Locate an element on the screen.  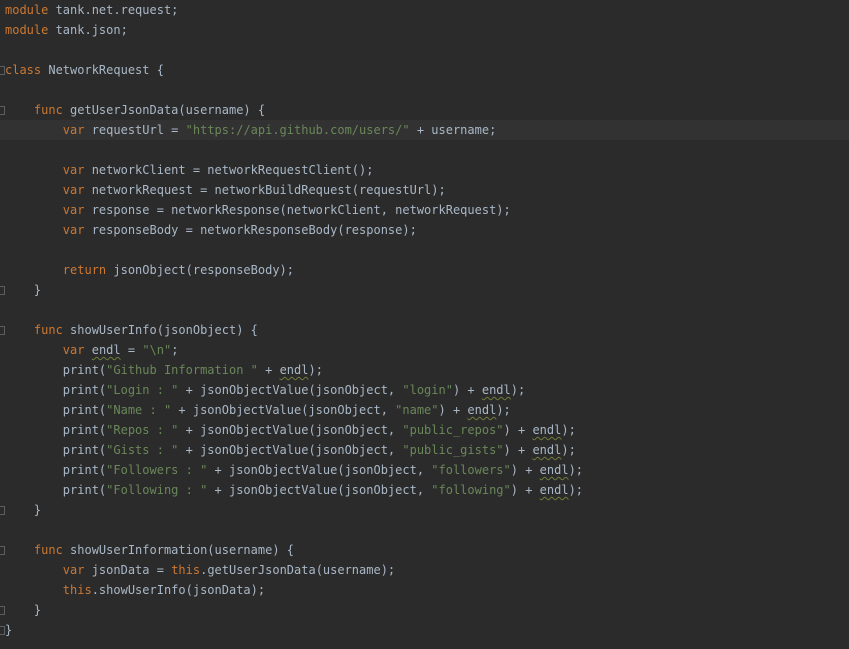
code-line: class NetworkRequest { is located at coordinates (424, 70).